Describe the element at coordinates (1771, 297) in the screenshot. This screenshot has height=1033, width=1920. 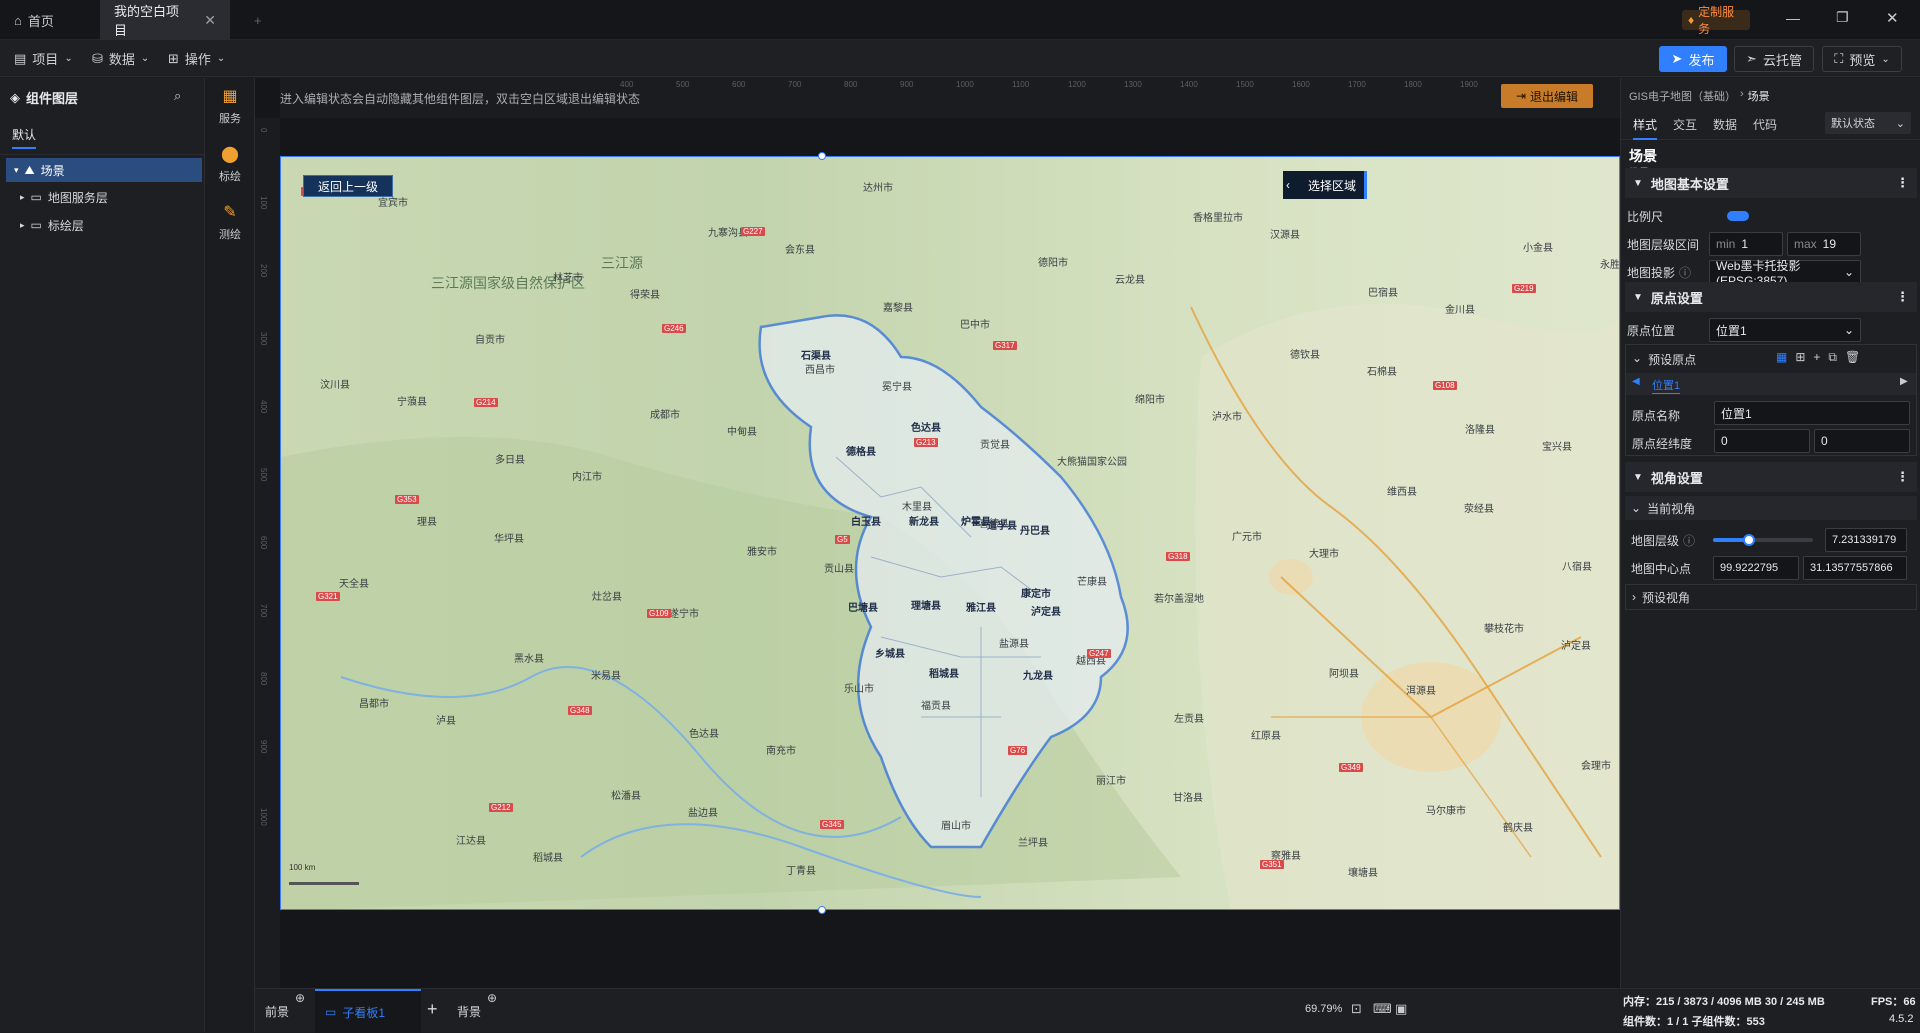
I see `section-origin: ▼ 原点设置 ⋮` at that location.